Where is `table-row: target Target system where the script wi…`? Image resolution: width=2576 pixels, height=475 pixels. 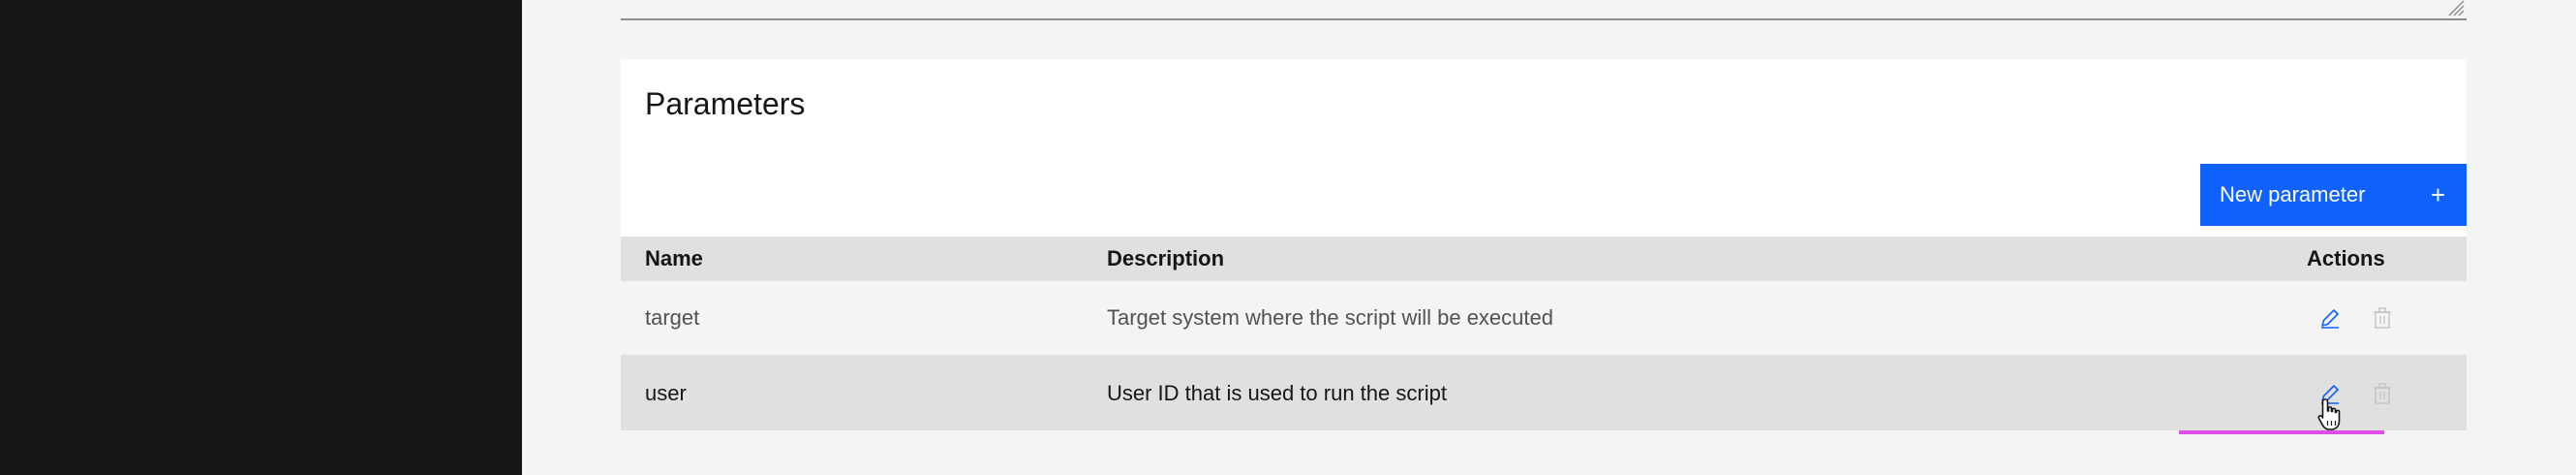 table-row: target Target system where the script wi… is located at coordinates (1544, 318).